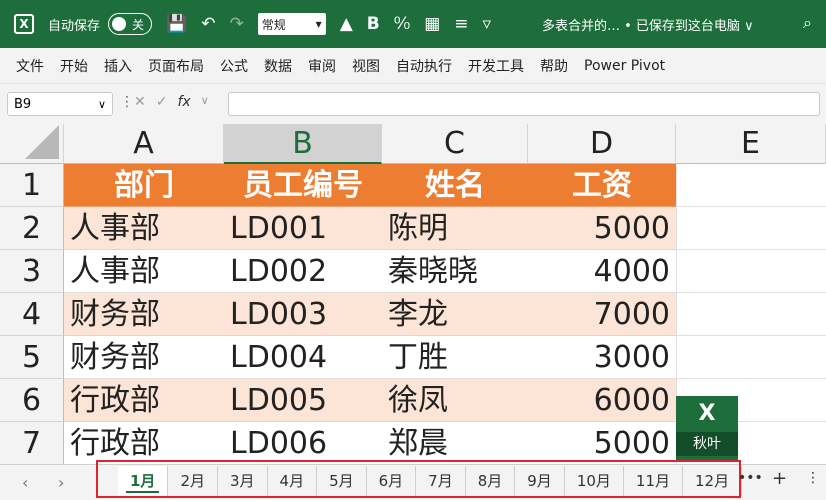  What do you see at coordinates (303, 185) in the screenshot?
I see `header-cell: 员工编号` at bounding box center [303, 185].